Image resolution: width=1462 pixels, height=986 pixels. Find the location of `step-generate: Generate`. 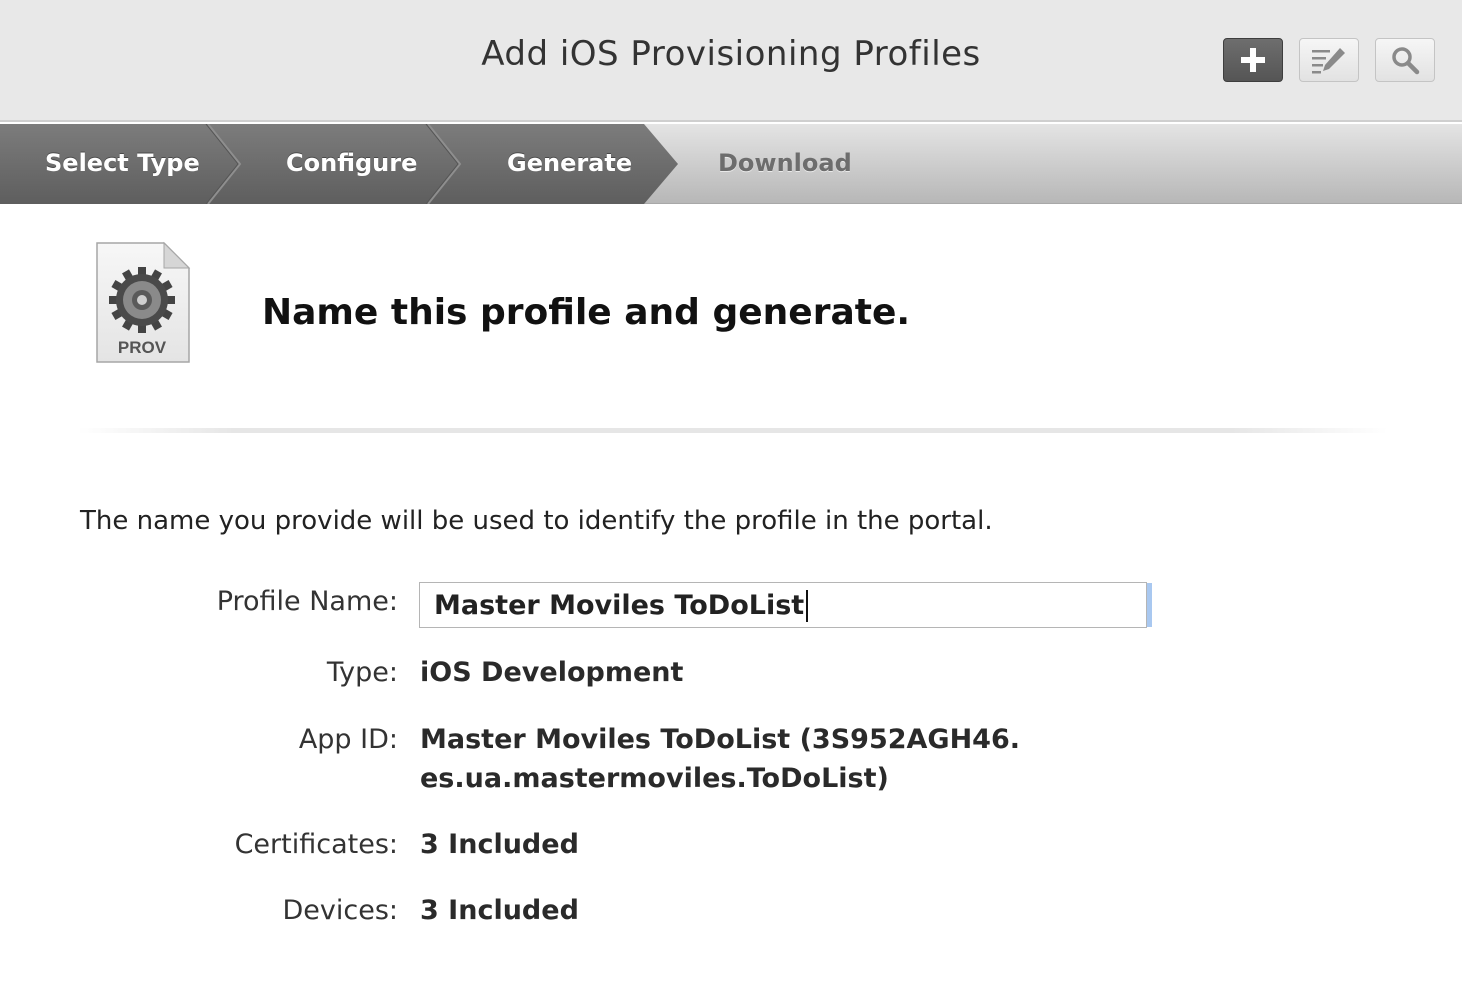

step-generate: Generate is located at coordinates (570, 163).